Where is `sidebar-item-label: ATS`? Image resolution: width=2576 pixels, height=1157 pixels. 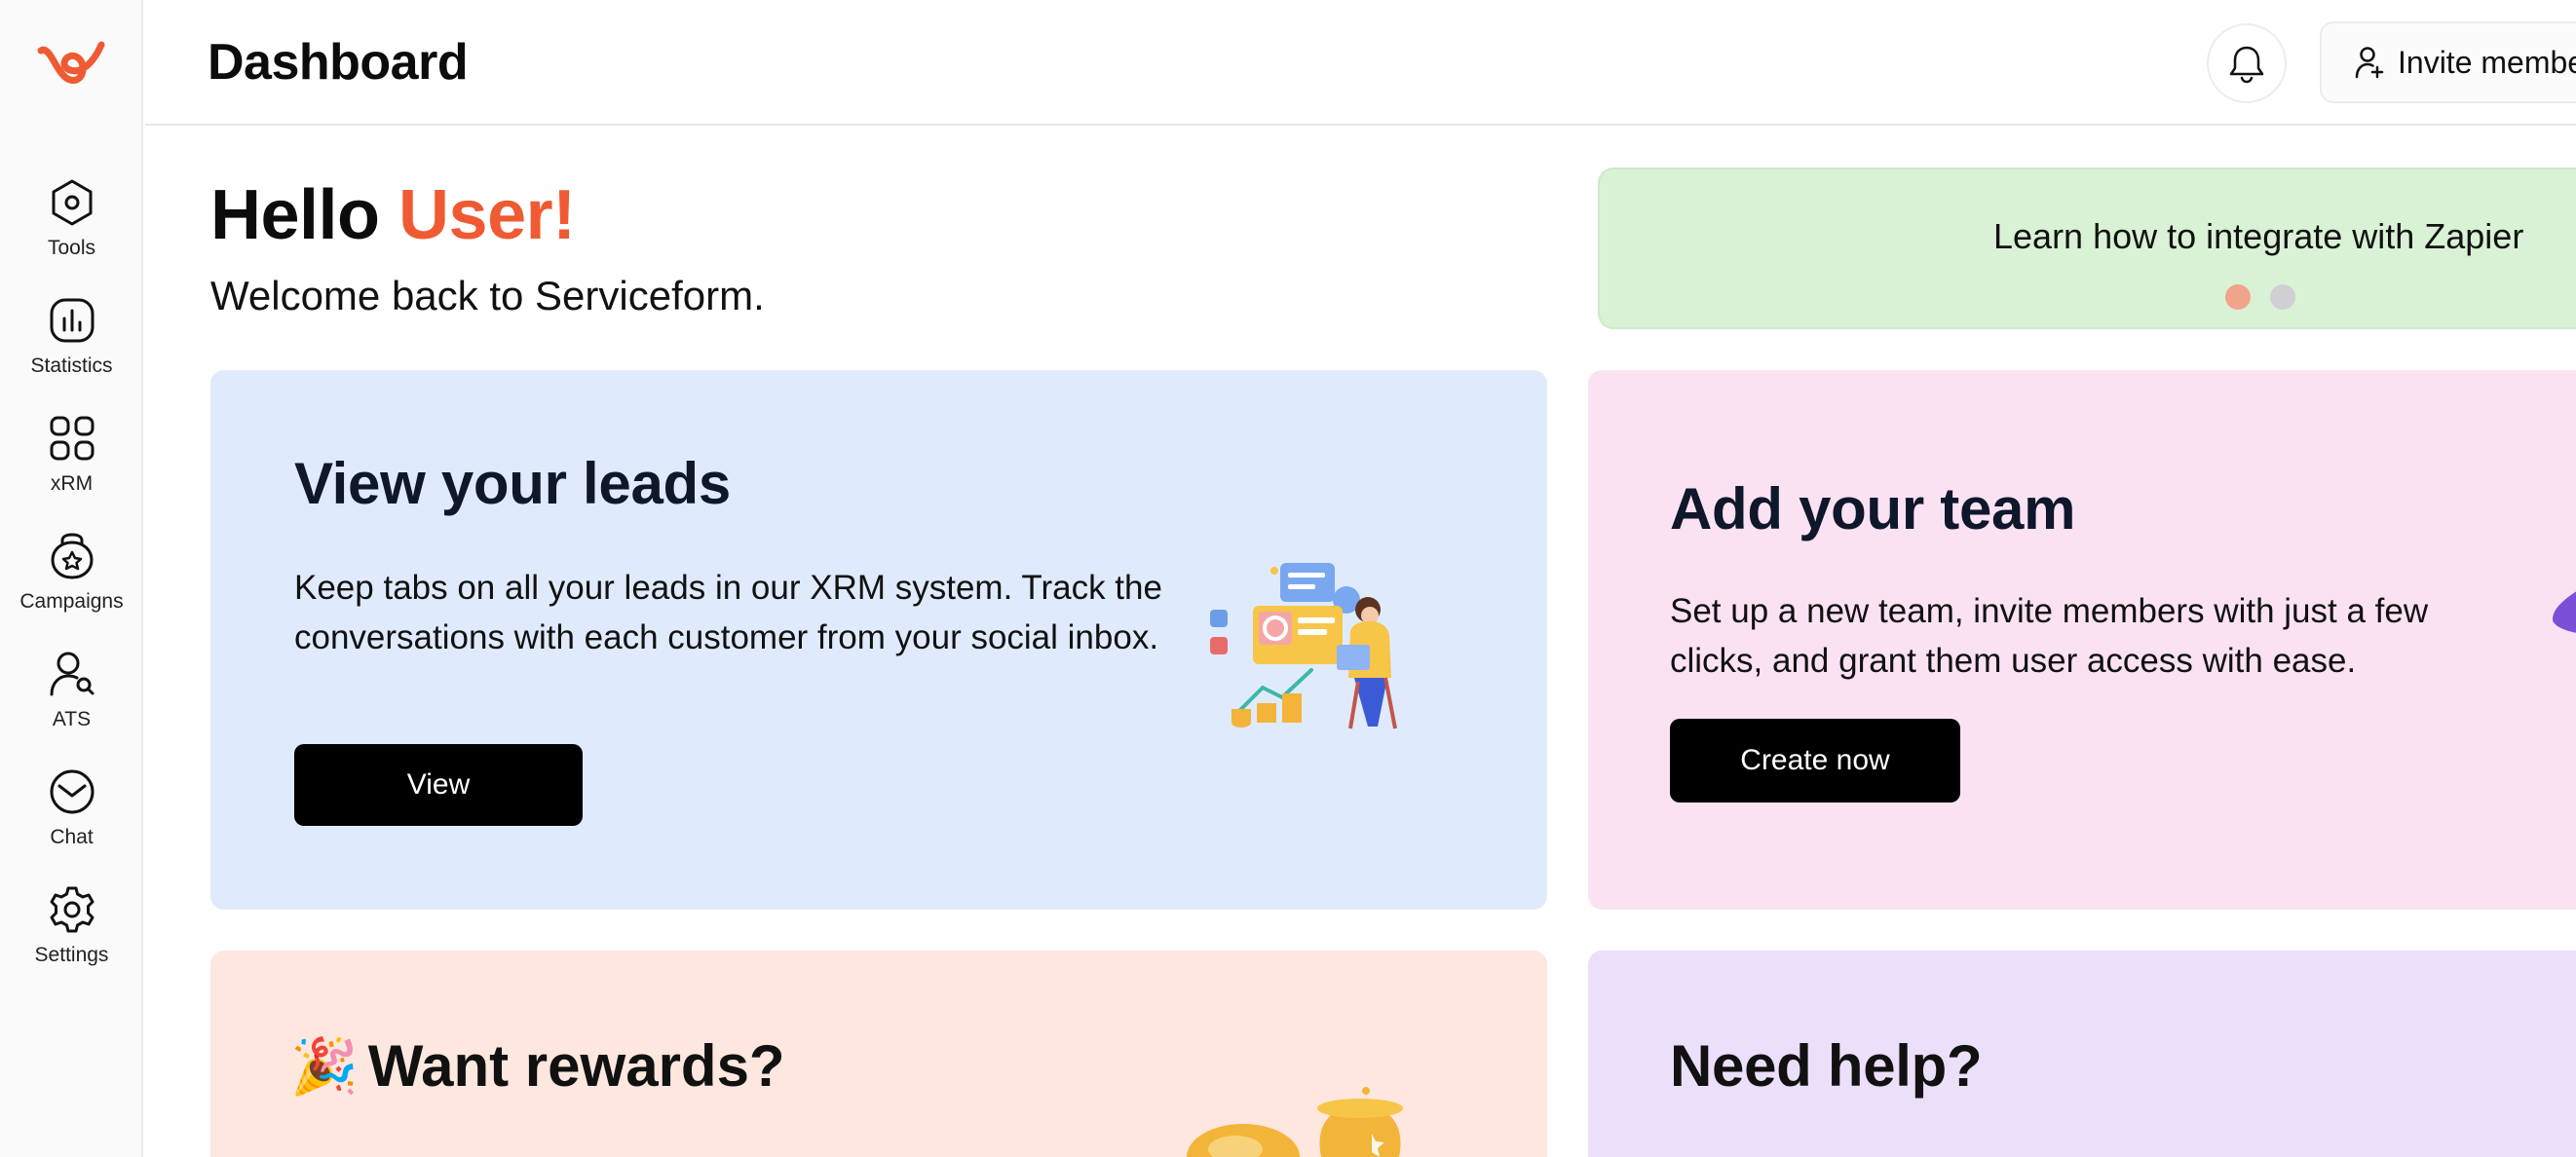
sidebar-item-label: ATS is located at coordinates (72, 719).